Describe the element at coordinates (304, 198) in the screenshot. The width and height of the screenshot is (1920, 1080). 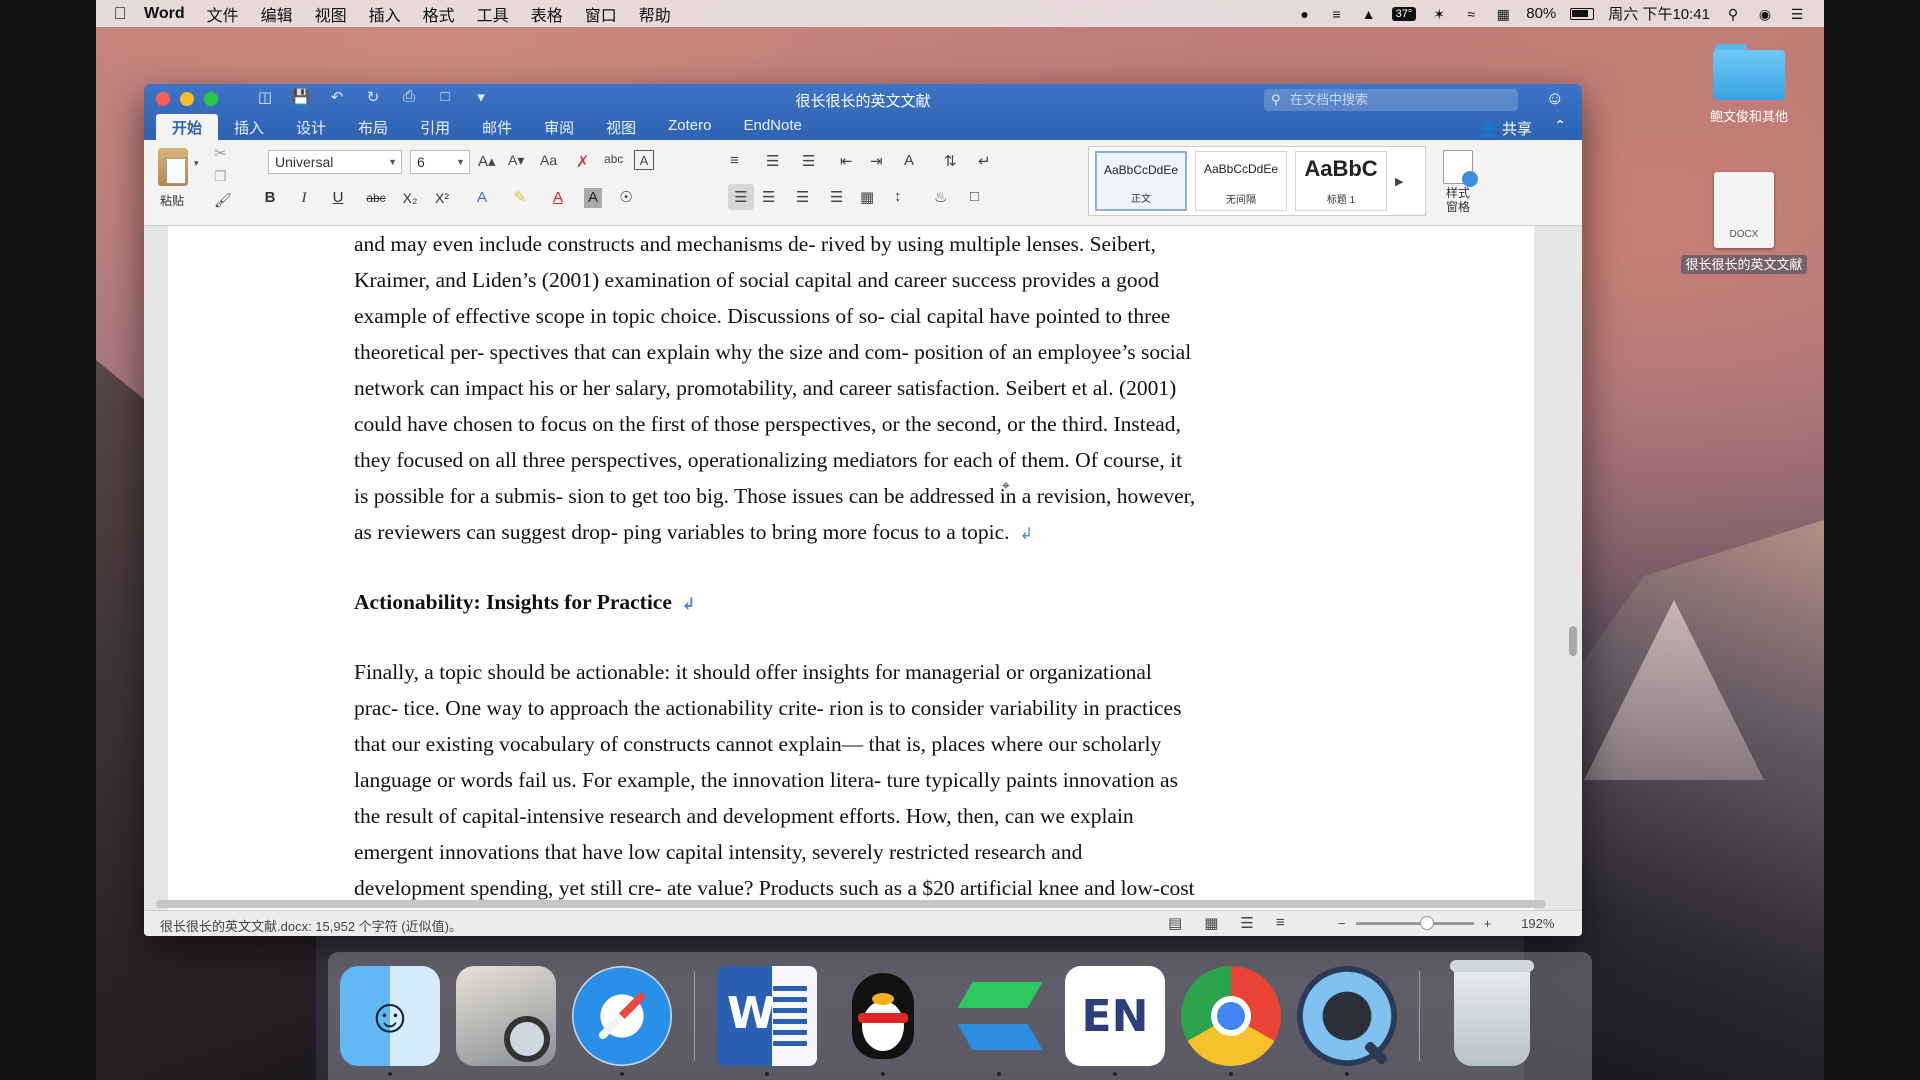
I see `italic-button: I` at that location.